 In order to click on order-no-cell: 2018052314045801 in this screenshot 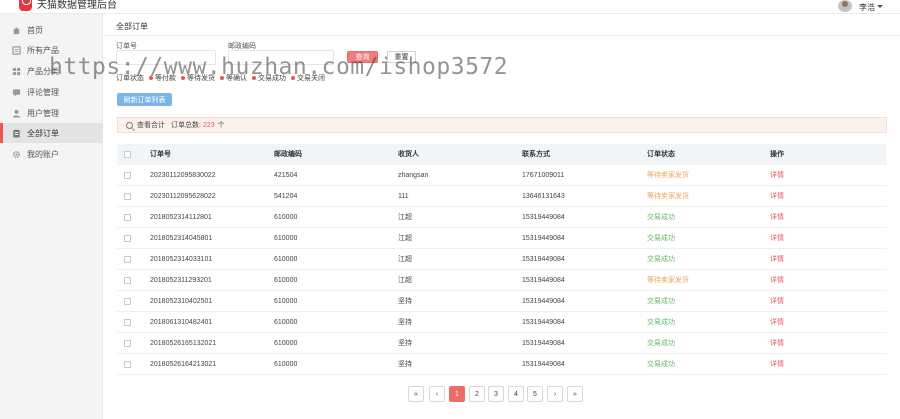, I will do `click(181, 238)`.